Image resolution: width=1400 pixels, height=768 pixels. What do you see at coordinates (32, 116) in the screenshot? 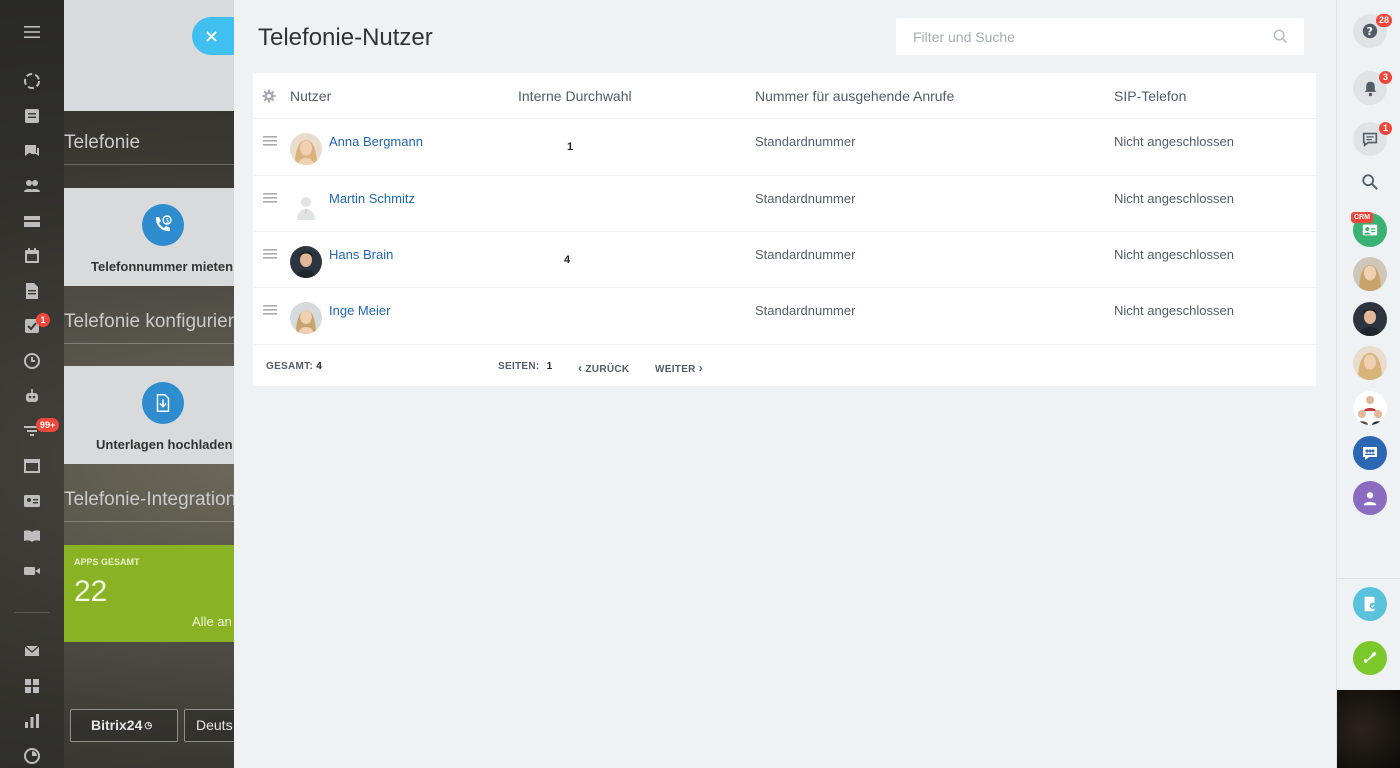
I see `news-feed-icon` at bounding box center [32, 116].